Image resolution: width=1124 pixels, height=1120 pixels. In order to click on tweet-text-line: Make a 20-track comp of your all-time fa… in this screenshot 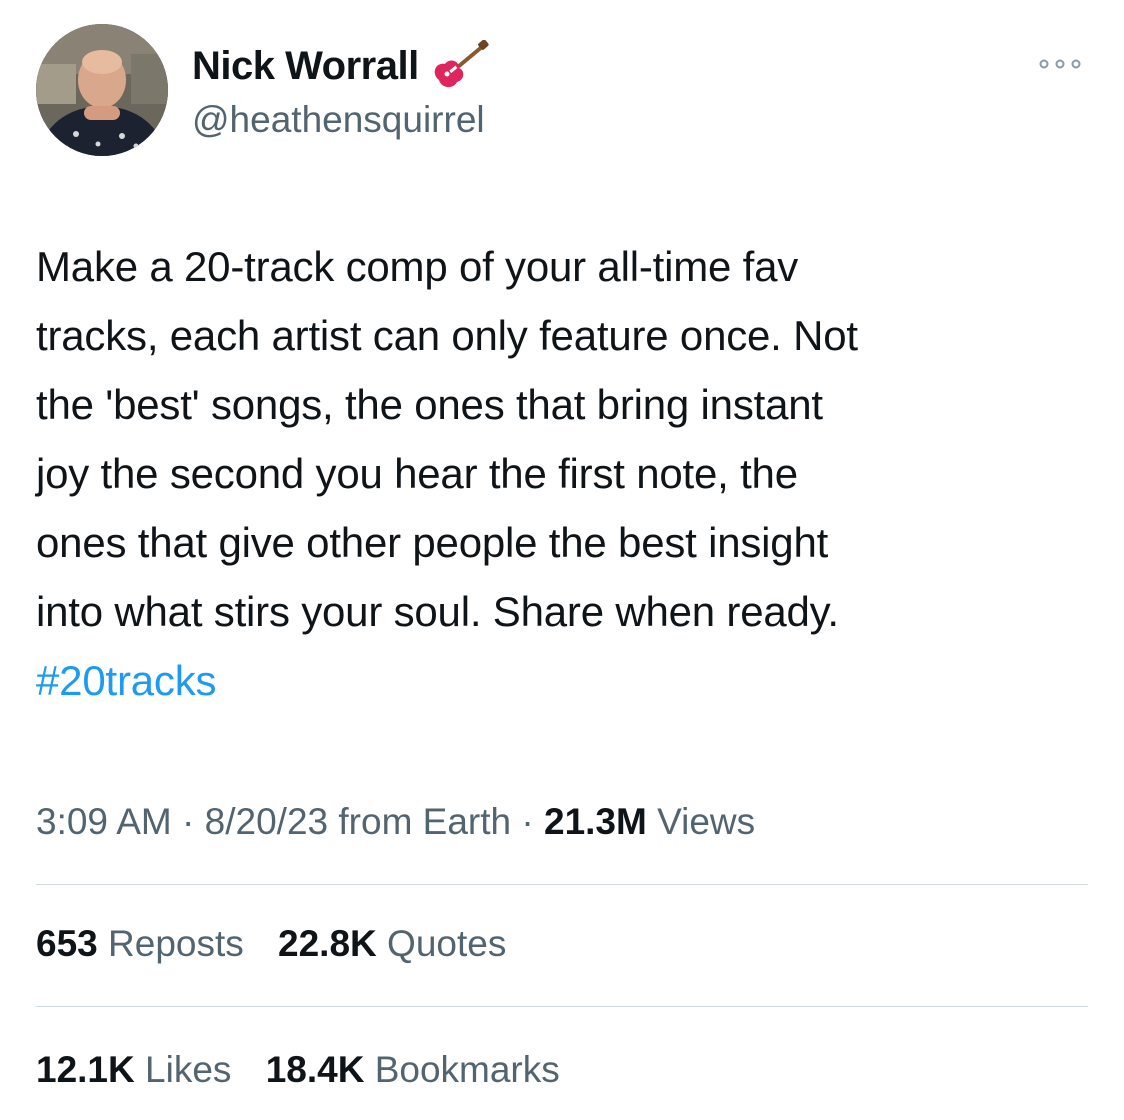, I will do `click(417, 266)`.